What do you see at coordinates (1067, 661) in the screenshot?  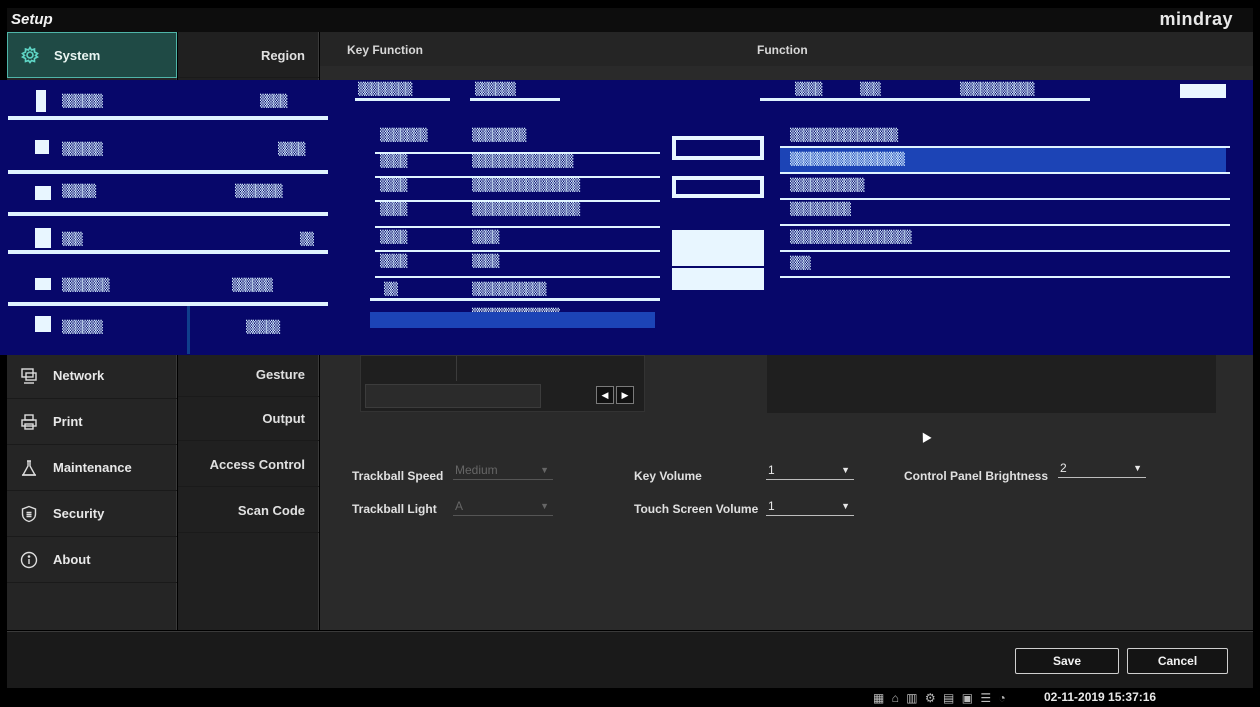 I see `save-button: Save` at bounding box center [1067, 661].